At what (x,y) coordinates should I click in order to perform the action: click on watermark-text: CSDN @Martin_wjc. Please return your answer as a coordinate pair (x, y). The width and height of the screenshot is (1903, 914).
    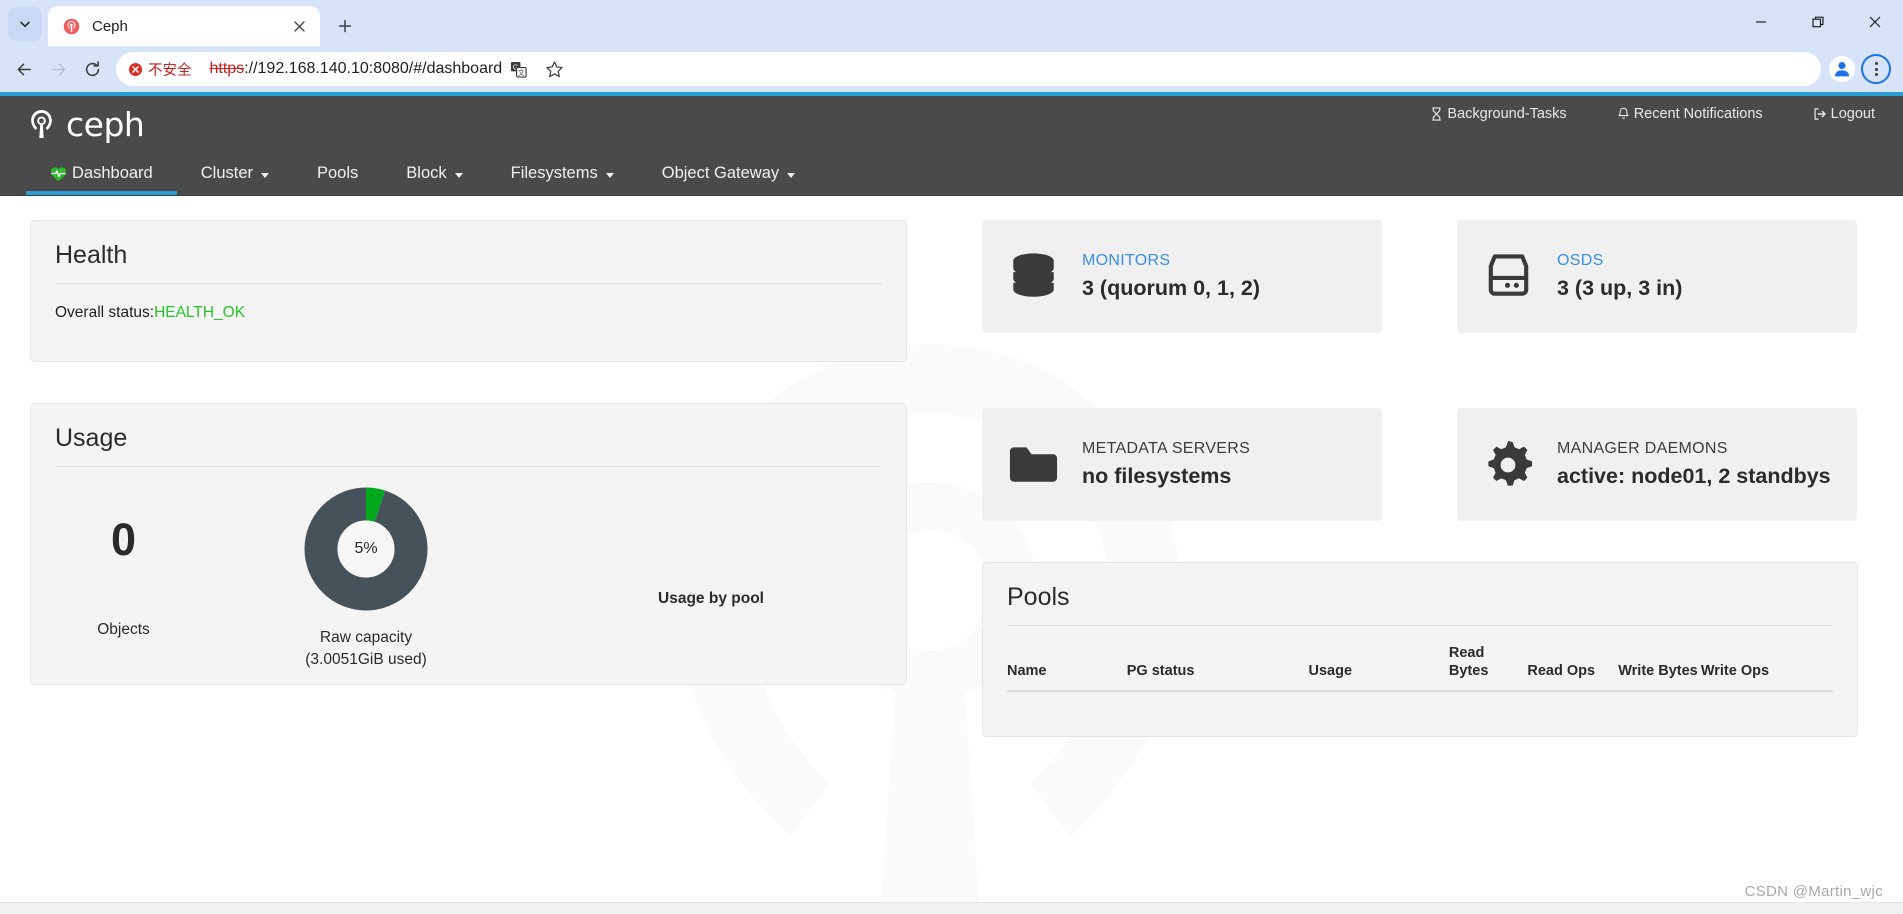
    Looking at the image, I should click on (1813, 891).